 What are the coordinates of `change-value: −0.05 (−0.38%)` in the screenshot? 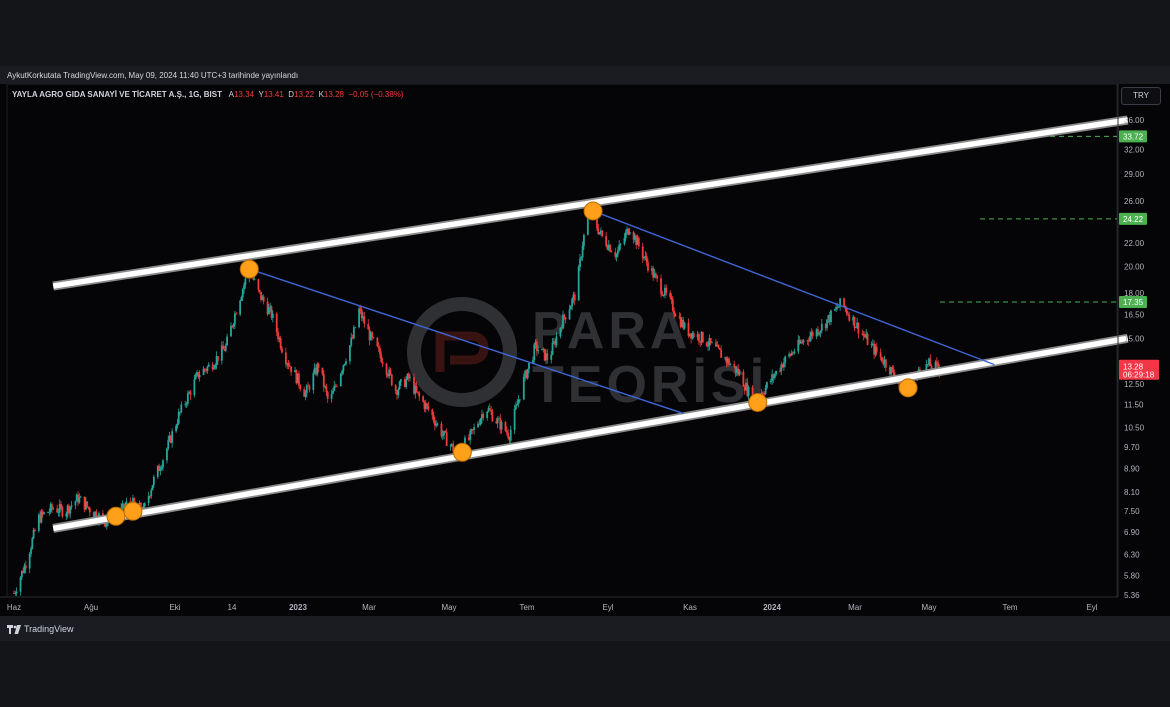 It's located at (376, 94).